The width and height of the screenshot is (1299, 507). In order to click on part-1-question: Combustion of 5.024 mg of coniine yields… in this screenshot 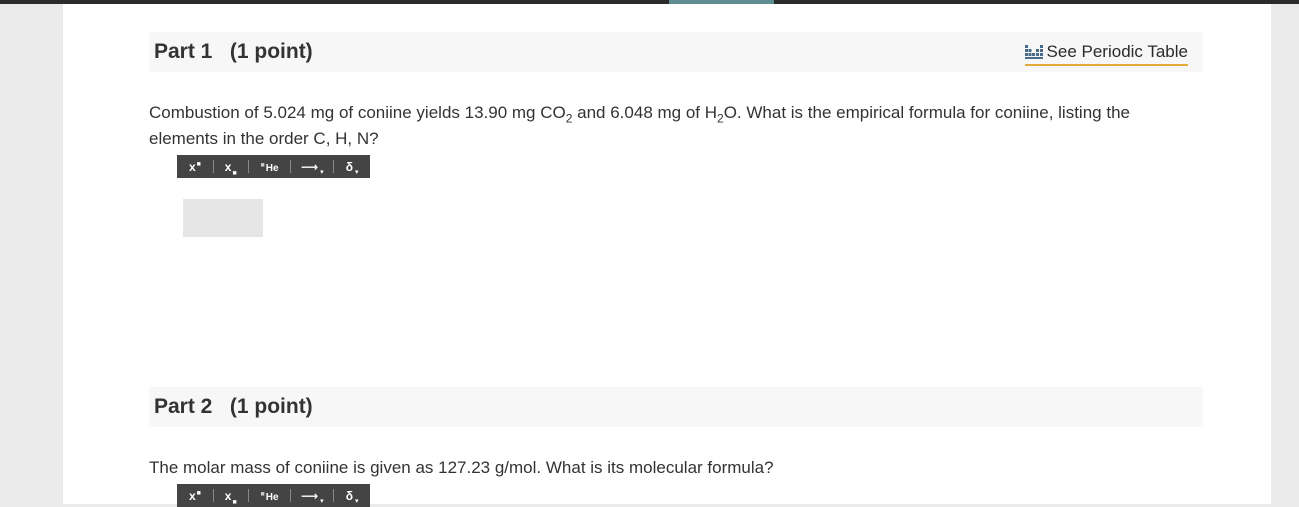, I will do `click(639, 125)`.